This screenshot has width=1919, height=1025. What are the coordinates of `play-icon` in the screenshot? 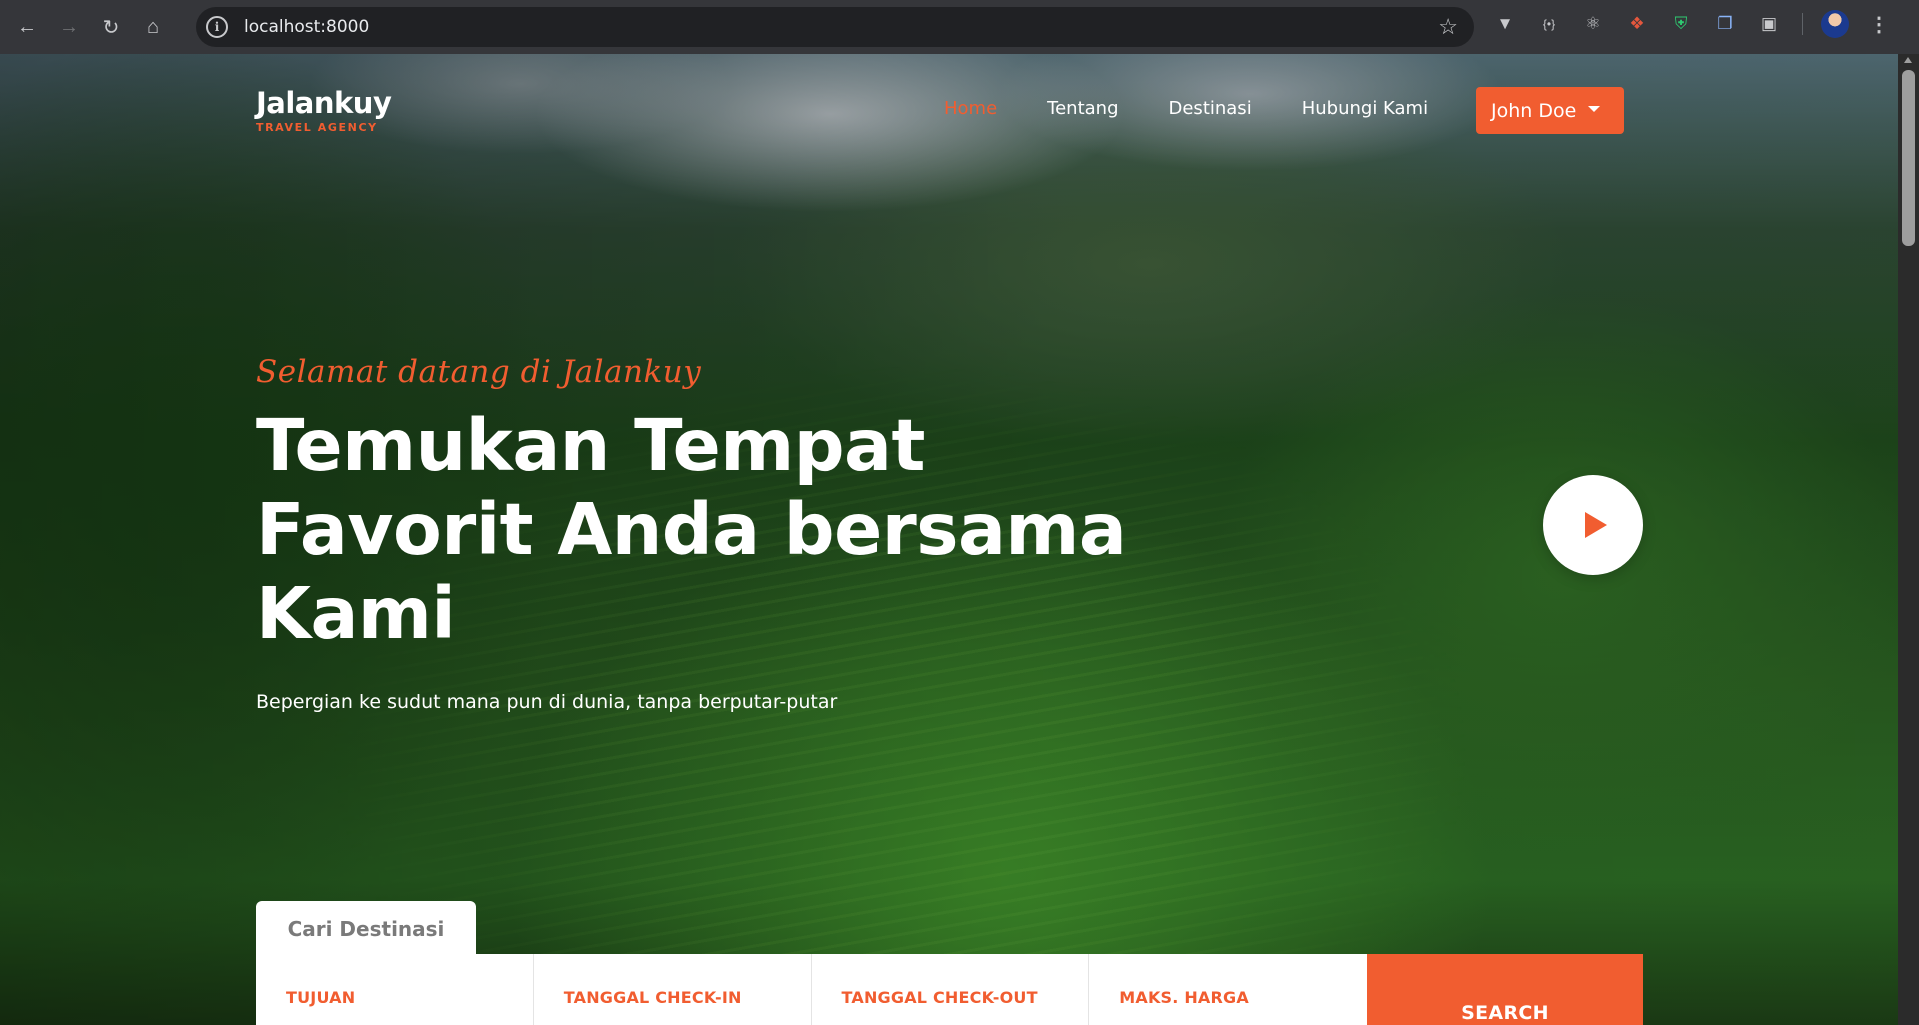 It's located at (1596, 525).